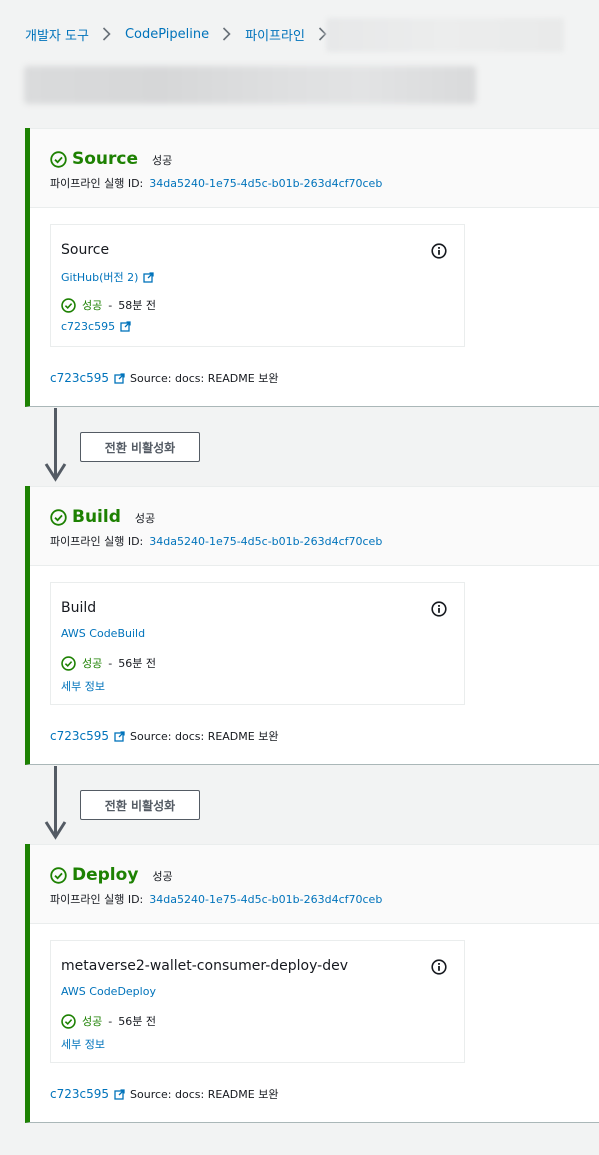  What do you see at coordinates (275, 34) in the screenshot?
I see `breadcrumb-pipelines: 파이프라인` at bounding box center [275, 34].